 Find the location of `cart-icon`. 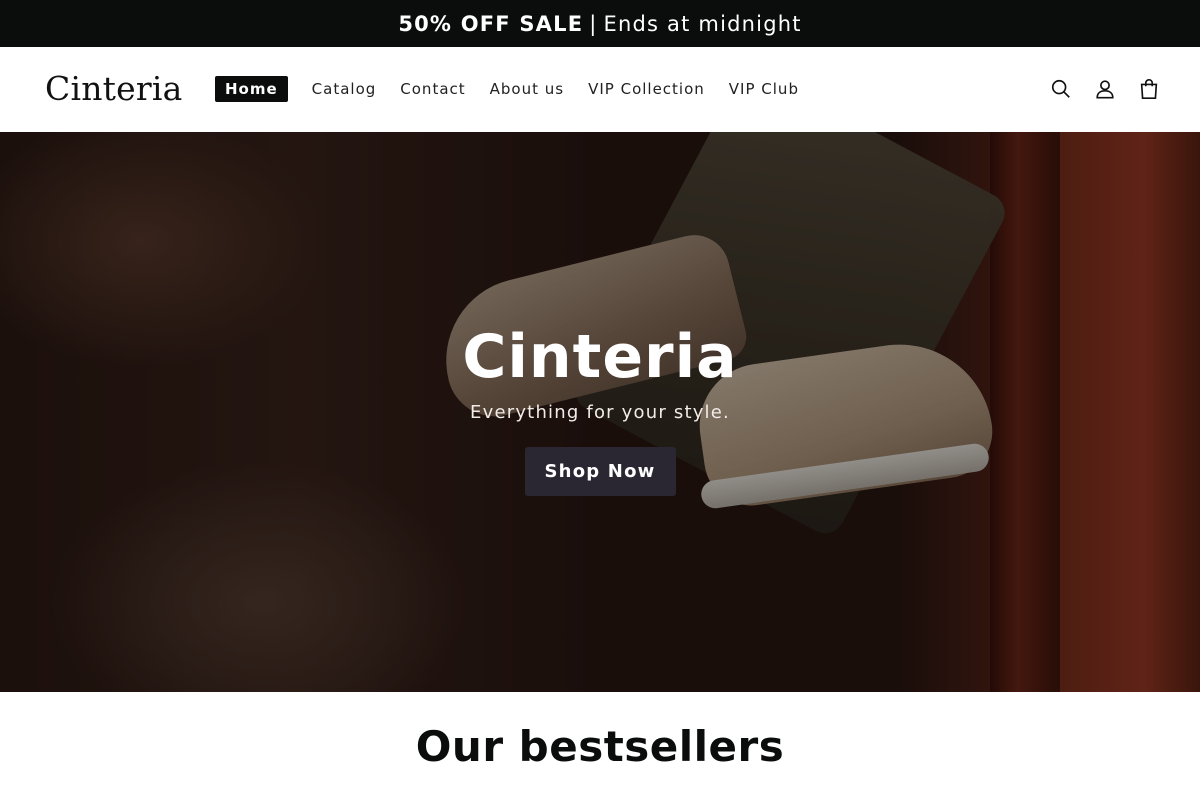

cart-icon is located at coordinates (1149, 89).